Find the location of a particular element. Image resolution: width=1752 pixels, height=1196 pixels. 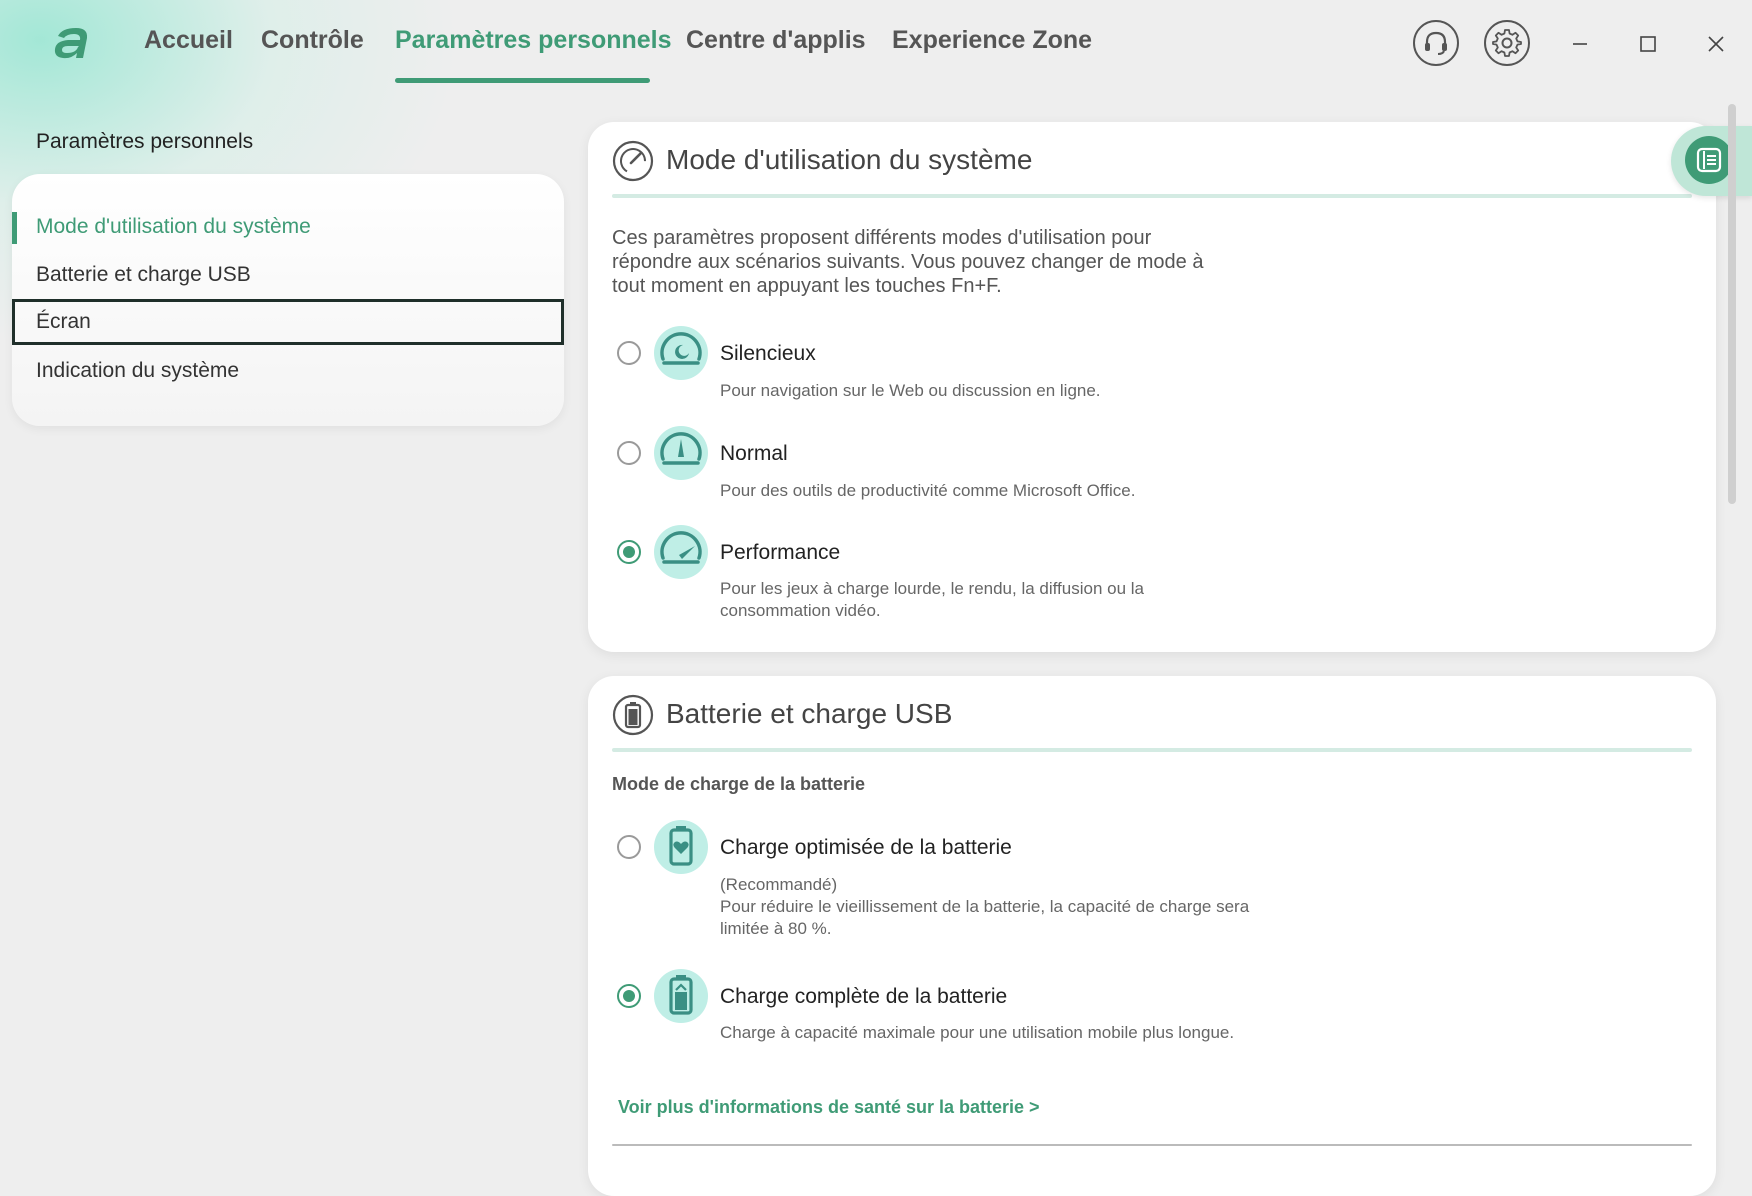

option-label-optimized-charge: Charge optimisée de la batterie is located at coordinates (866, 847).